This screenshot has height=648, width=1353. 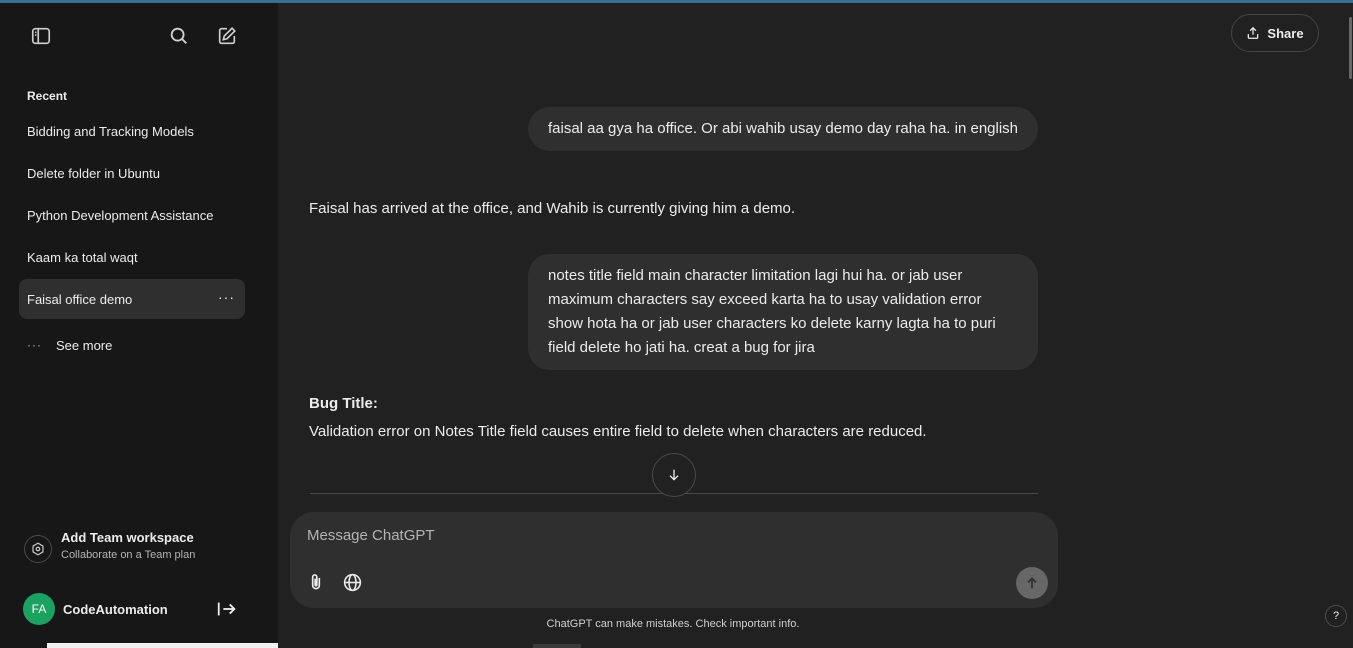 I want to click on ellipsis-icon: ···, so click(x=34, y=345).